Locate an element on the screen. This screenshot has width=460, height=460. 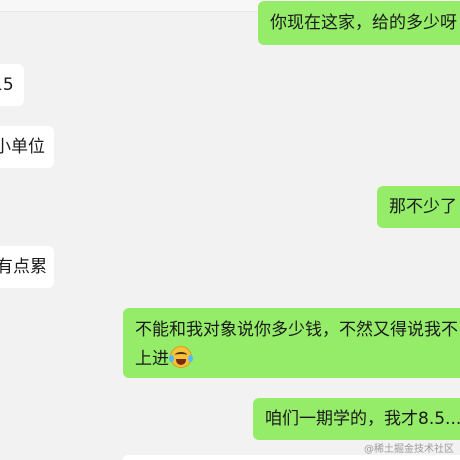
incoming-message-bubble: 15 is located at coordinates (12, 85).